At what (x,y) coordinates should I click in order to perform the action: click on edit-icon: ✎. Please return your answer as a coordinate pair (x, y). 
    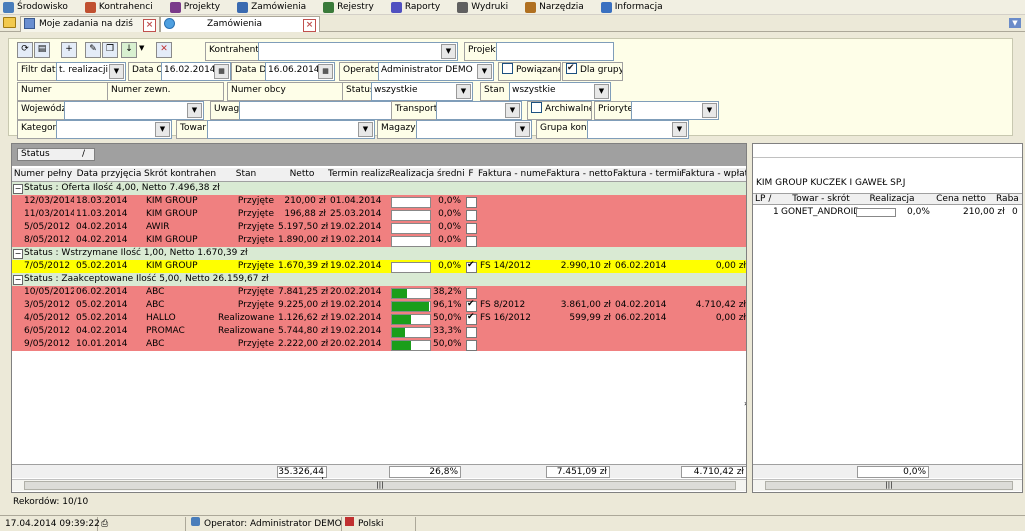
    Looking at the image, I should click on (93, 50).